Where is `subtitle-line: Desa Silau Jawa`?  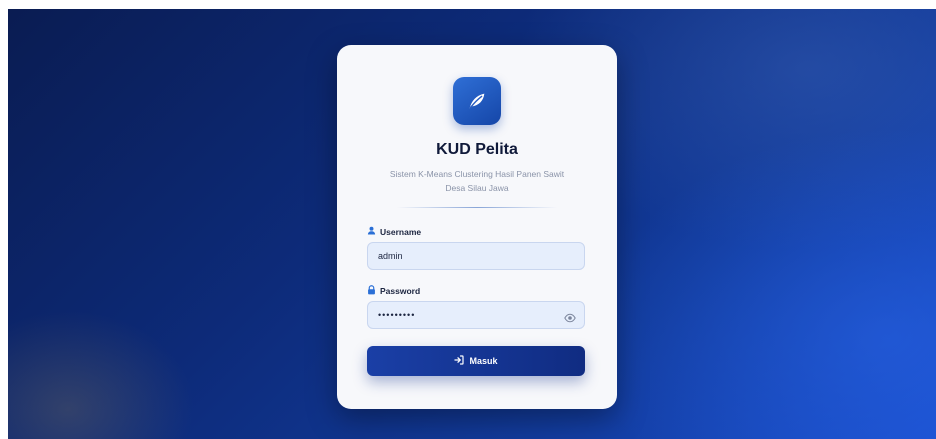
subtitle-line: Desa Silau Jawa is located at coordinates (477, 188).